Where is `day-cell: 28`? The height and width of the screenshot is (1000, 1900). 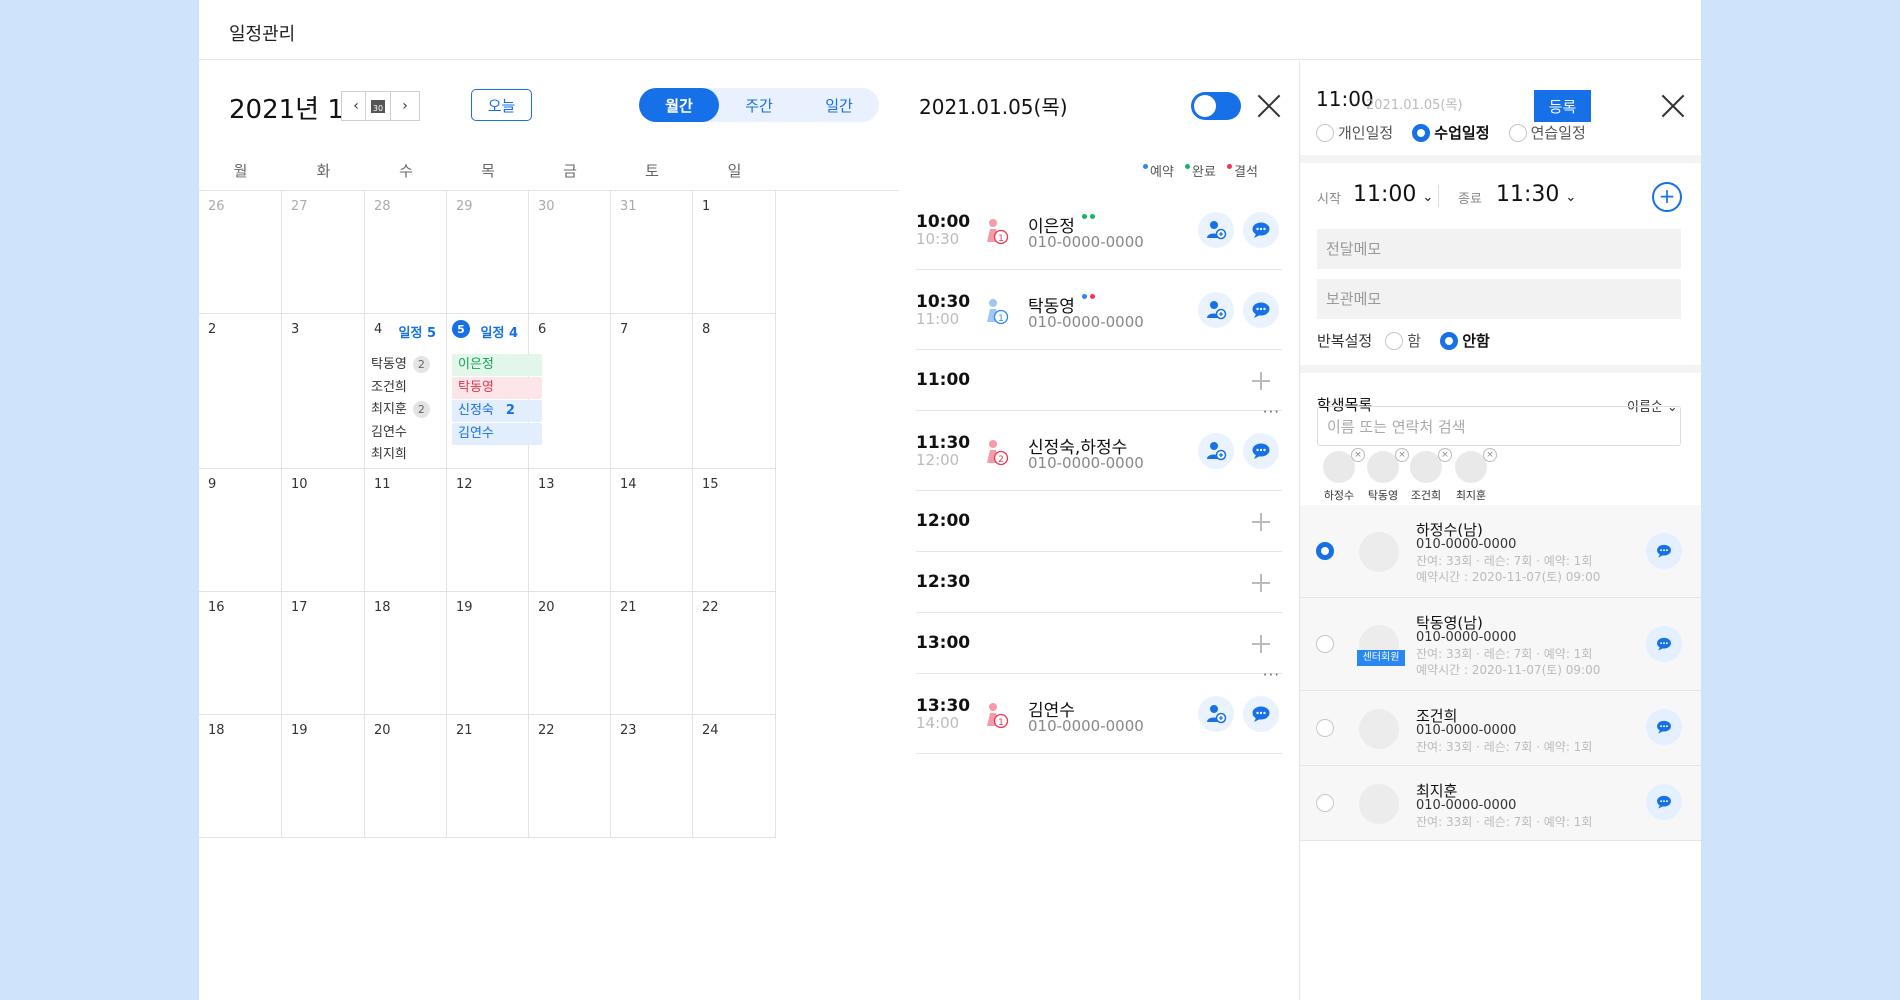
day-cell: 28 is located at coordinates (406, 252).